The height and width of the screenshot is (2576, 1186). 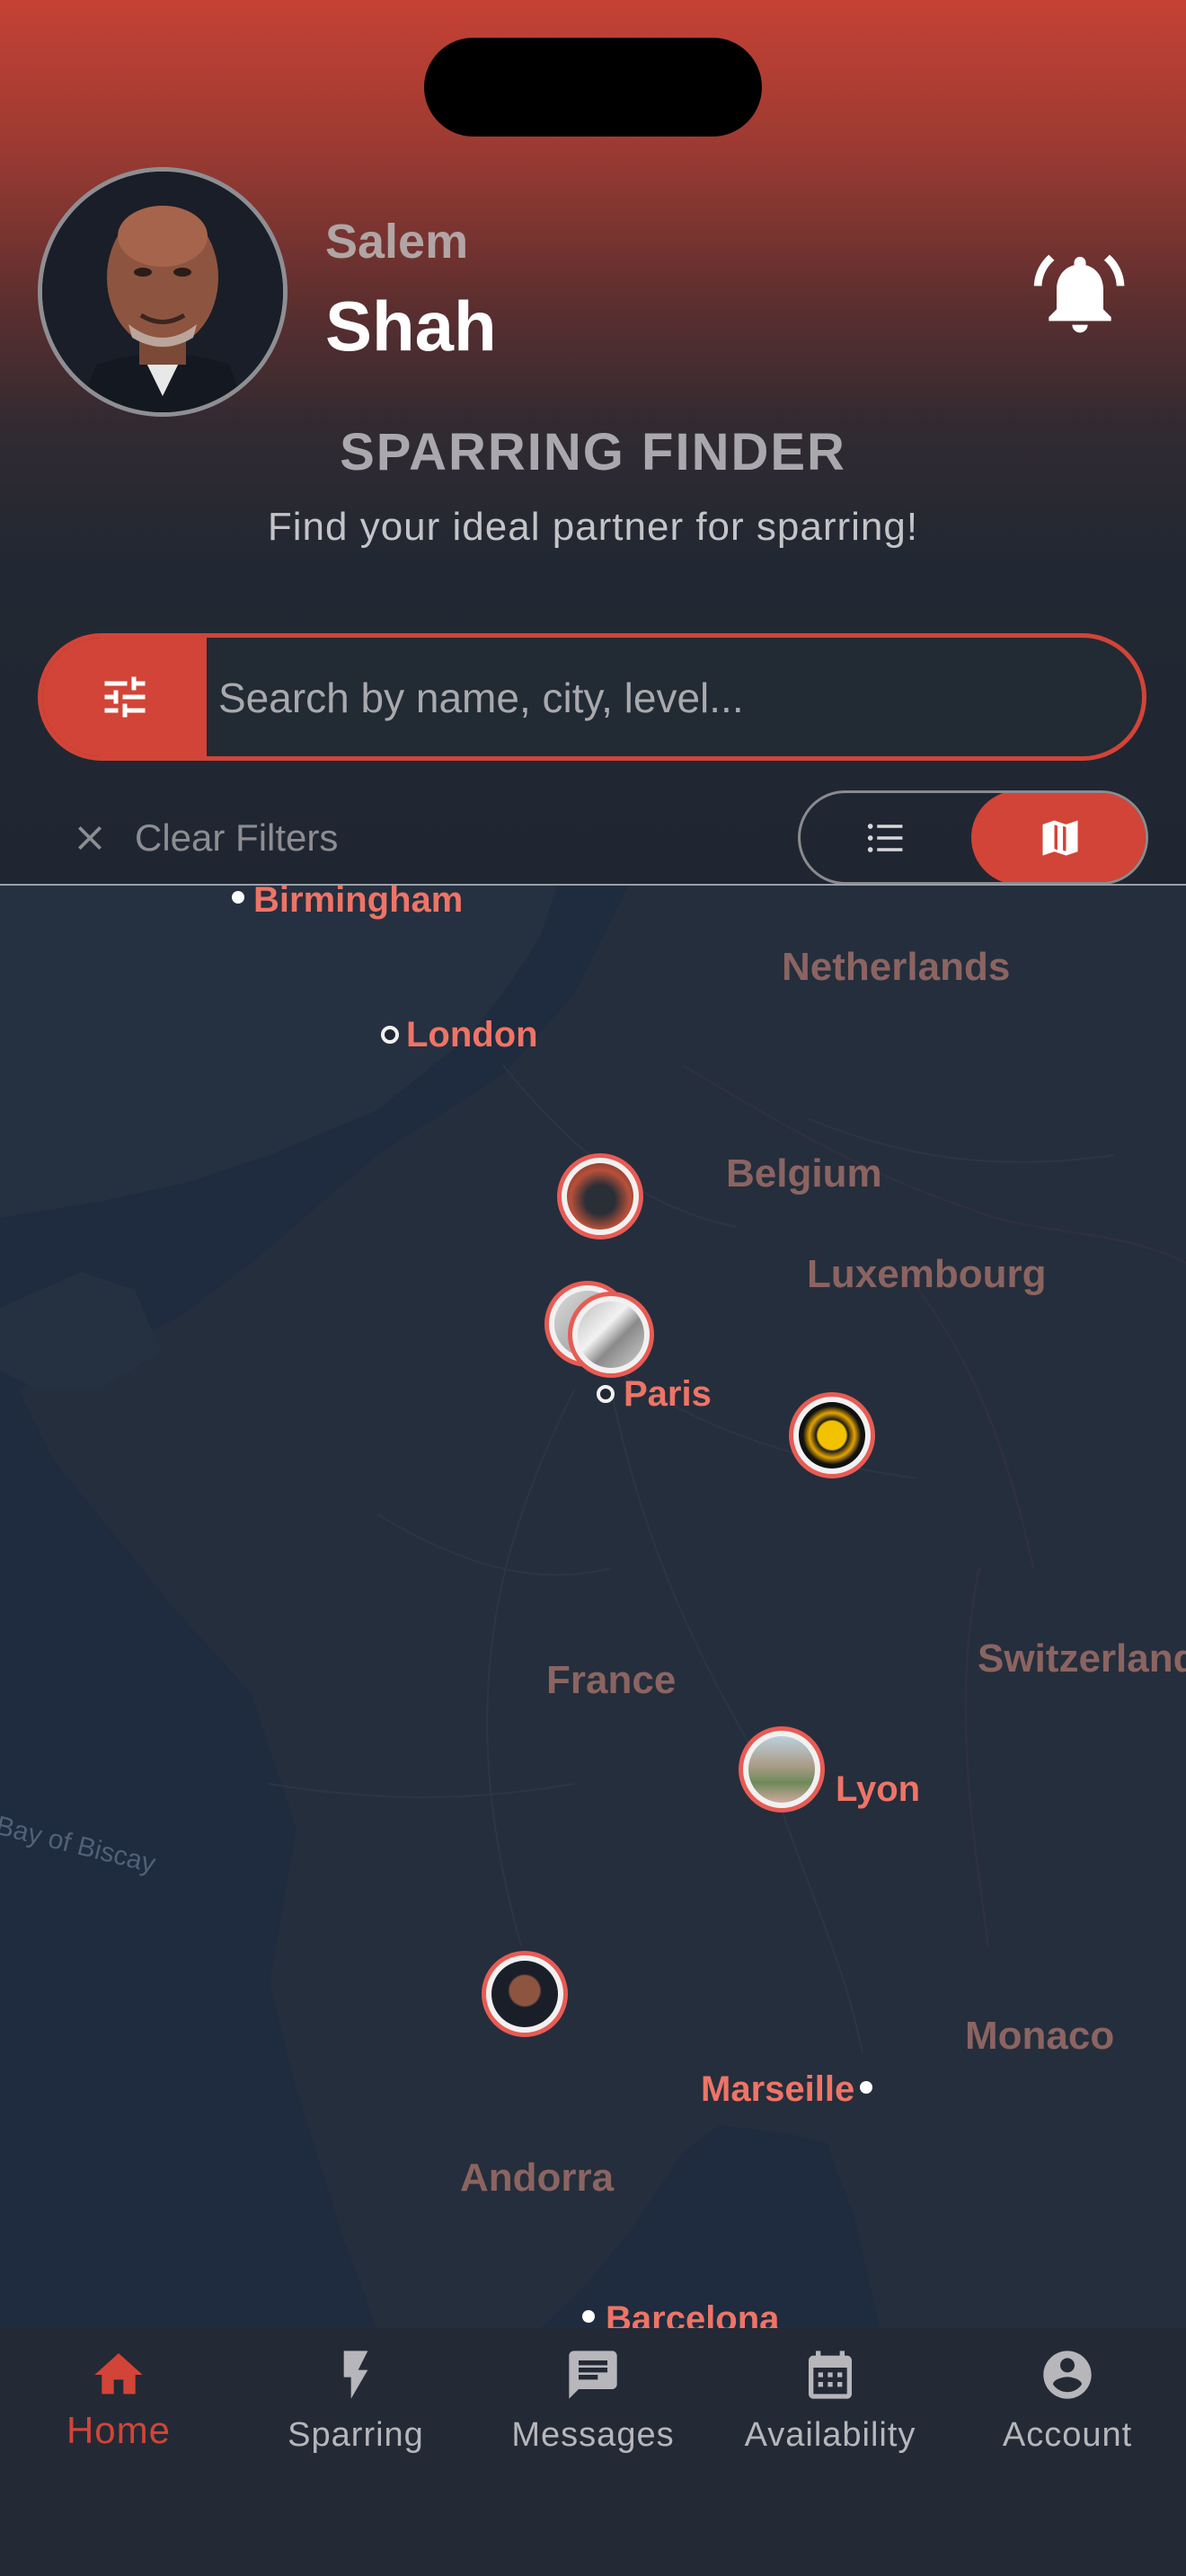 What do you see at coordinates (593, 527) in the screenshot?
I see `page-subtitle: Find your ideal partner for sparring!` at bounding box center [593, 527].